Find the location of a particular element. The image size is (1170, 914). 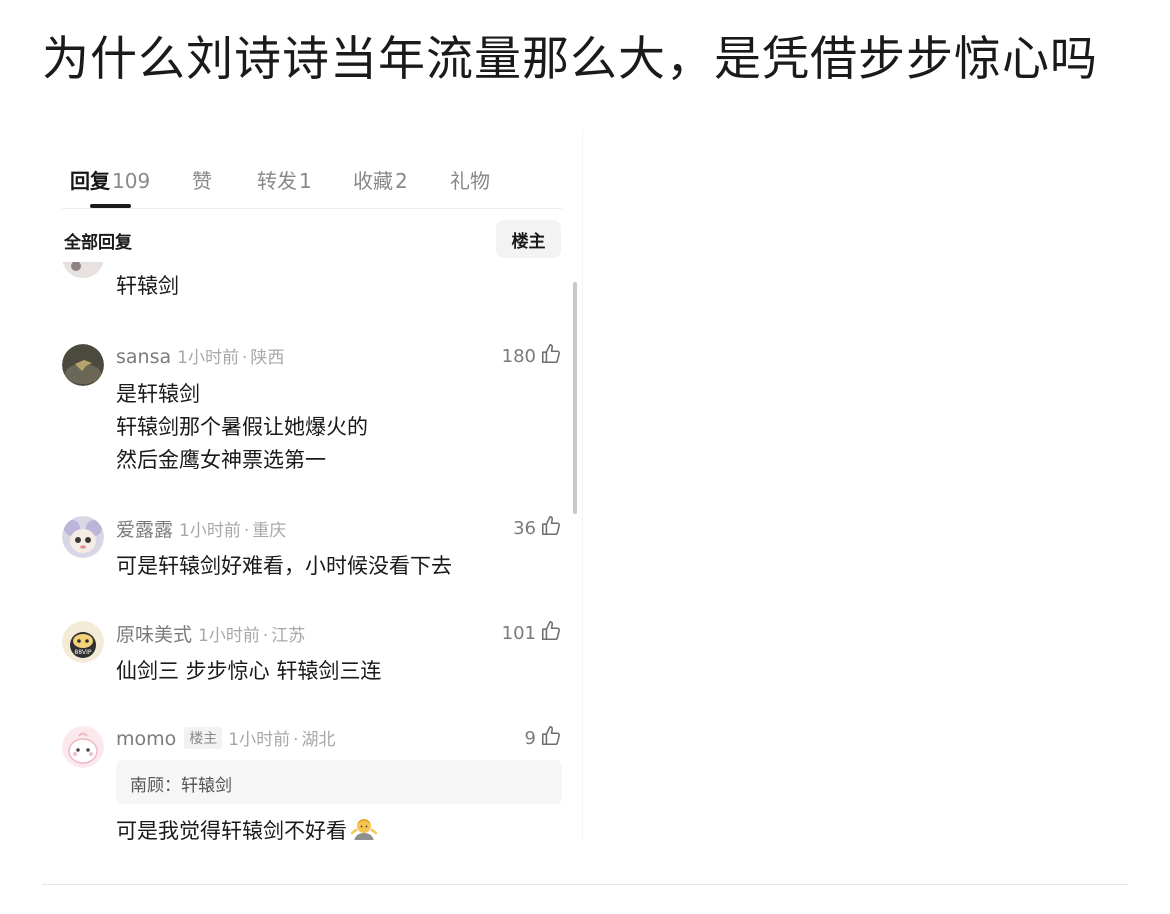

author-name: 原味美式 is located at coordinates (154, 635).